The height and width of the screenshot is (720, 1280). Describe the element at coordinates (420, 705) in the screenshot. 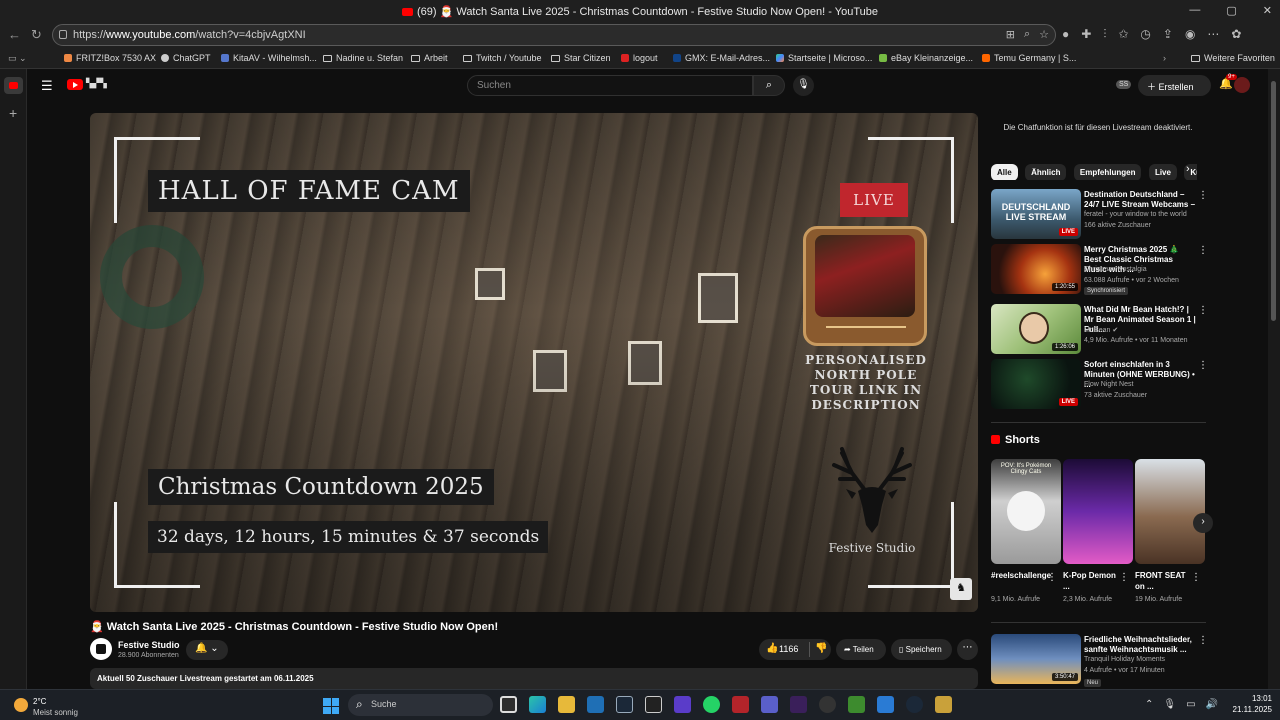

I see `taskbar-search: Suche` at that location.